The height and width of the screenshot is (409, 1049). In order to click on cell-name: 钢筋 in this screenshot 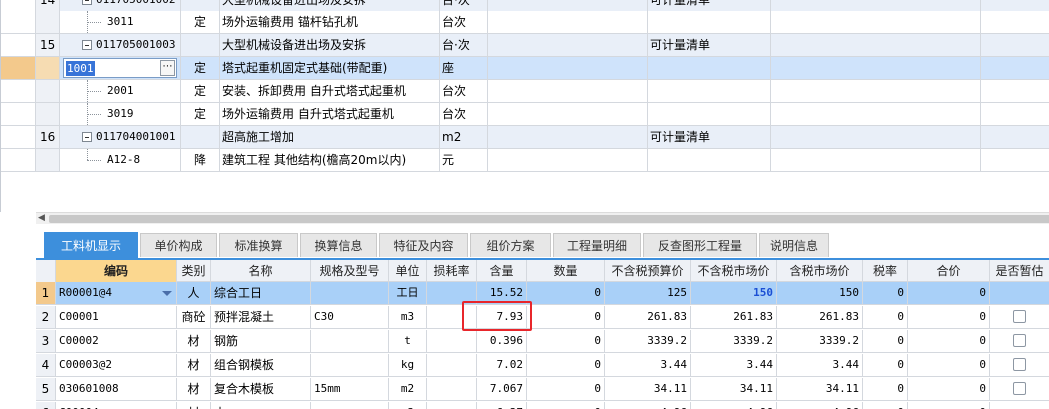, I will do `click(261, 341)`.